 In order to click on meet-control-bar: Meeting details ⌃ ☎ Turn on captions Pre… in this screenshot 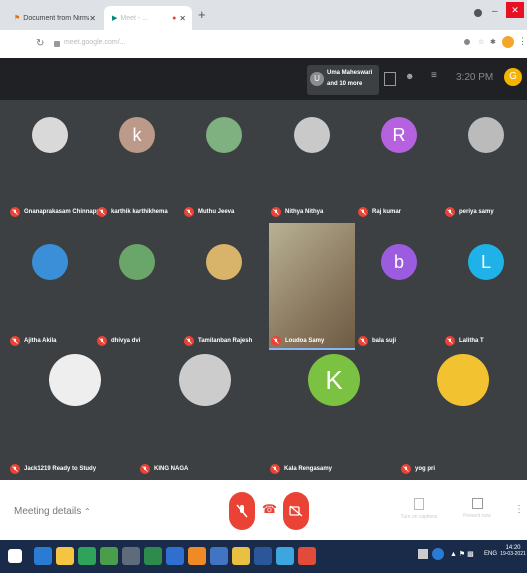, I will do `click(263, 510)`.